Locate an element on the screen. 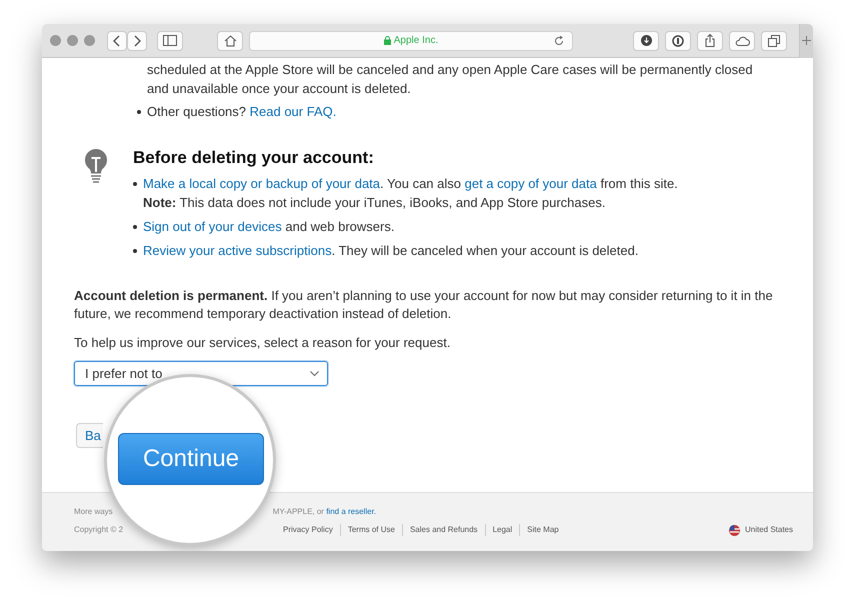 This screenshot has height=612, width=855. flag-icon is located at coordinates (734, 530).